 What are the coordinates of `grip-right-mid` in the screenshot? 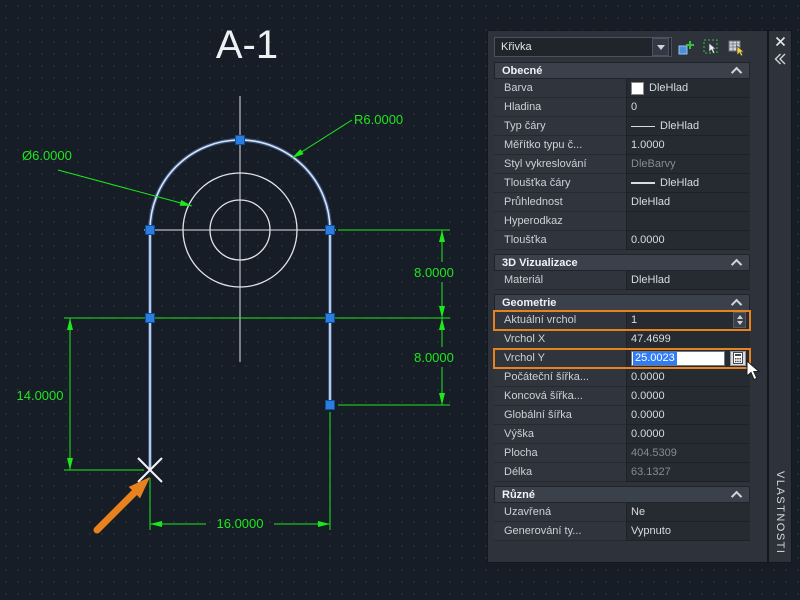 It's located at (330, 318).